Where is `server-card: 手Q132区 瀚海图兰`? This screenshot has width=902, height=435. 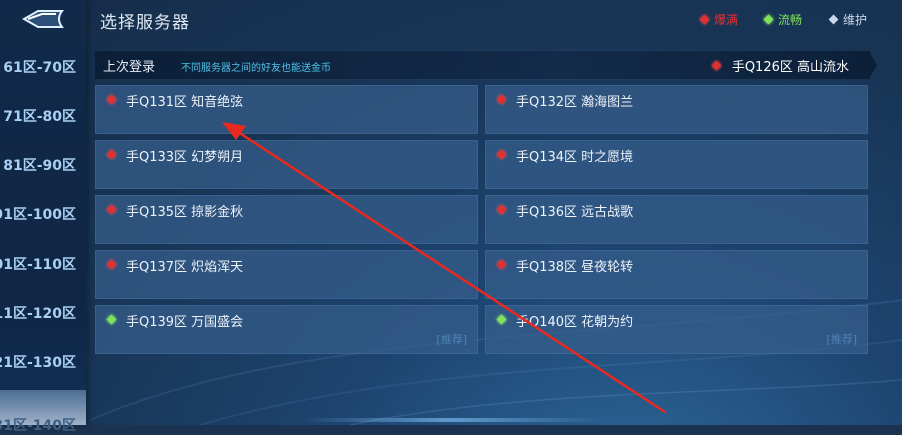
server-card: 手Q132区 瀚海图兰 is located at coordinates (676, 109).